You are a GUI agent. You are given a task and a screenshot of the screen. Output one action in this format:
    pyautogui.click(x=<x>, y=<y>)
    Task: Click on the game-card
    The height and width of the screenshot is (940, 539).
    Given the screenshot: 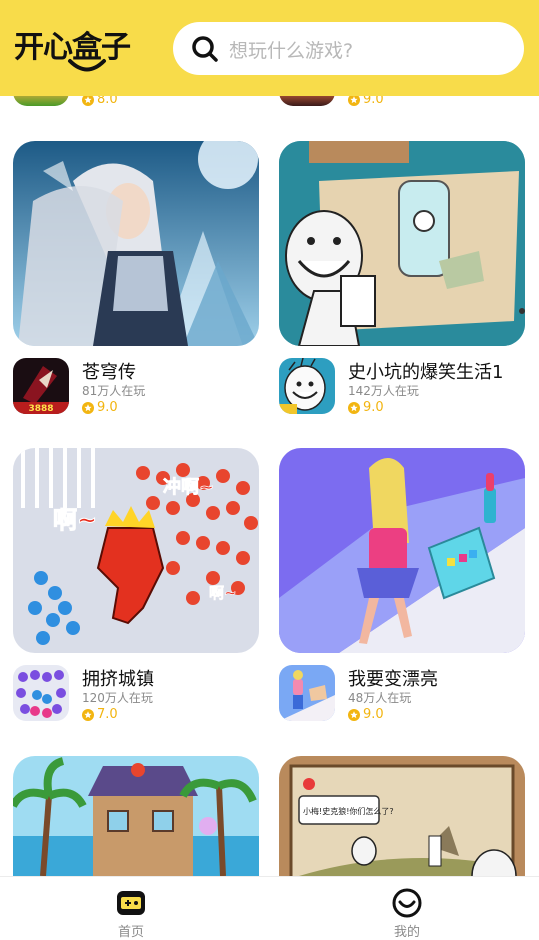 What is the action you would take?
    pyautogui.click(x=136, y=816)
    